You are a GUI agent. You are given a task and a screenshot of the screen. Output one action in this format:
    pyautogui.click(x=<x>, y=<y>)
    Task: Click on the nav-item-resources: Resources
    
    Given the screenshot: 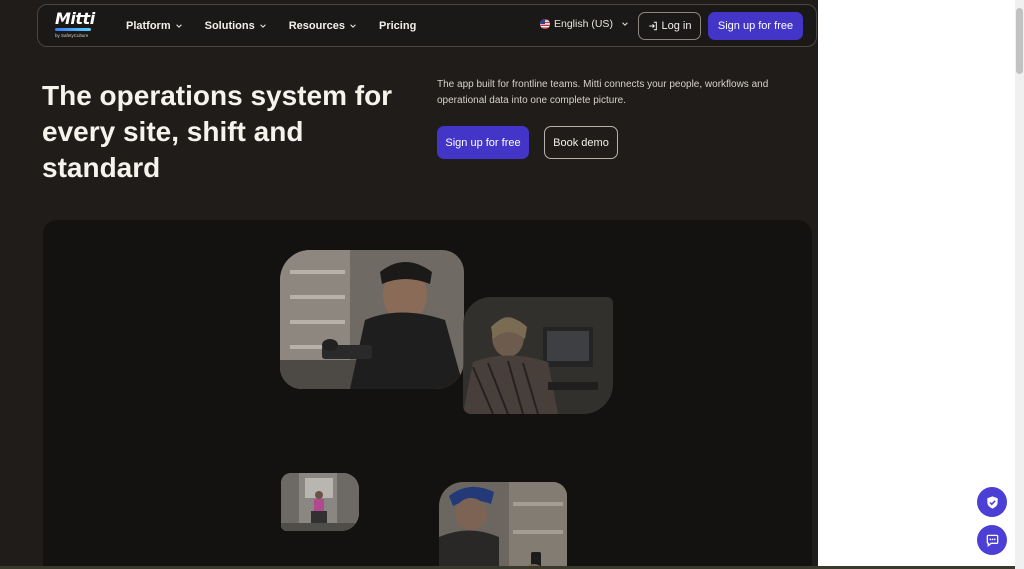 What is the action you would take?
    pyautogui.click(x=323, y=26)
    